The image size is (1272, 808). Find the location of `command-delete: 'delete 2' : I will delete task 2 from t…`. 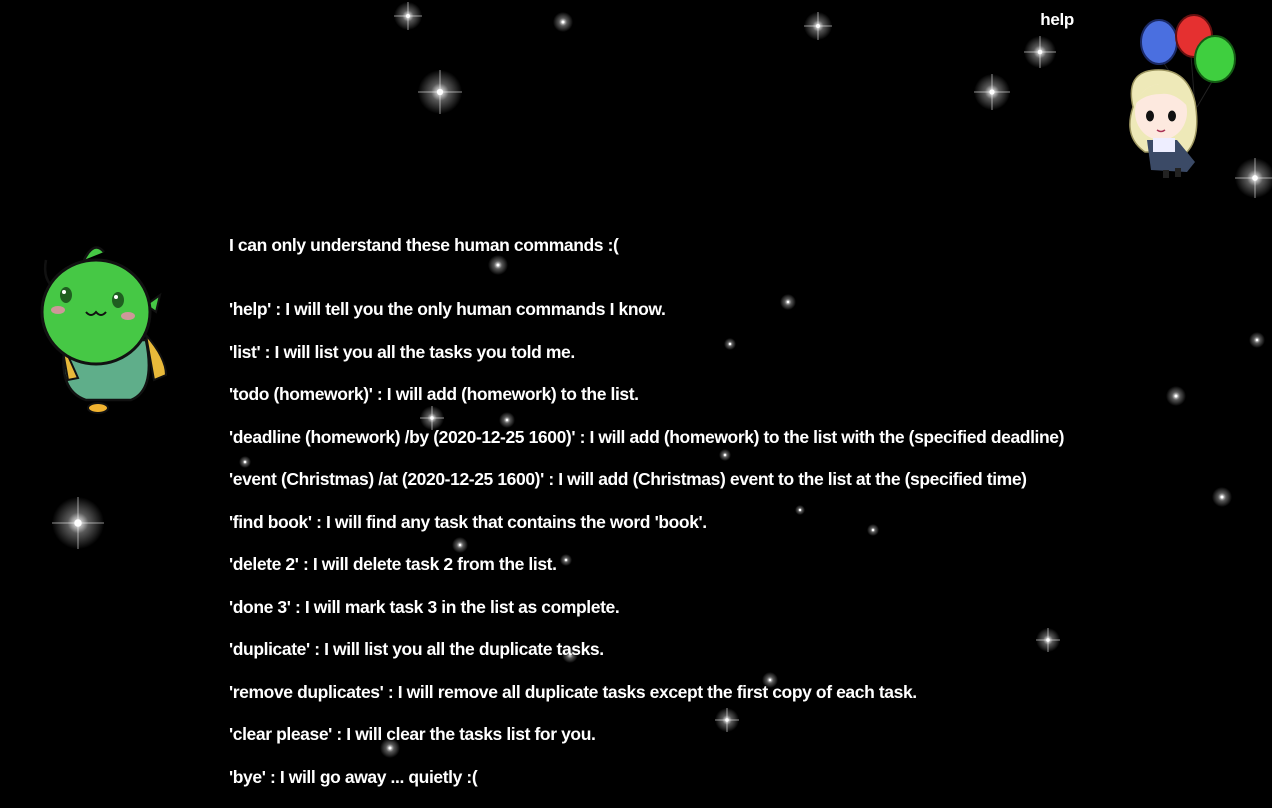

command-delete: 'delete 2' : I will delete task 2 from t… is located at coordinates (646, 574).